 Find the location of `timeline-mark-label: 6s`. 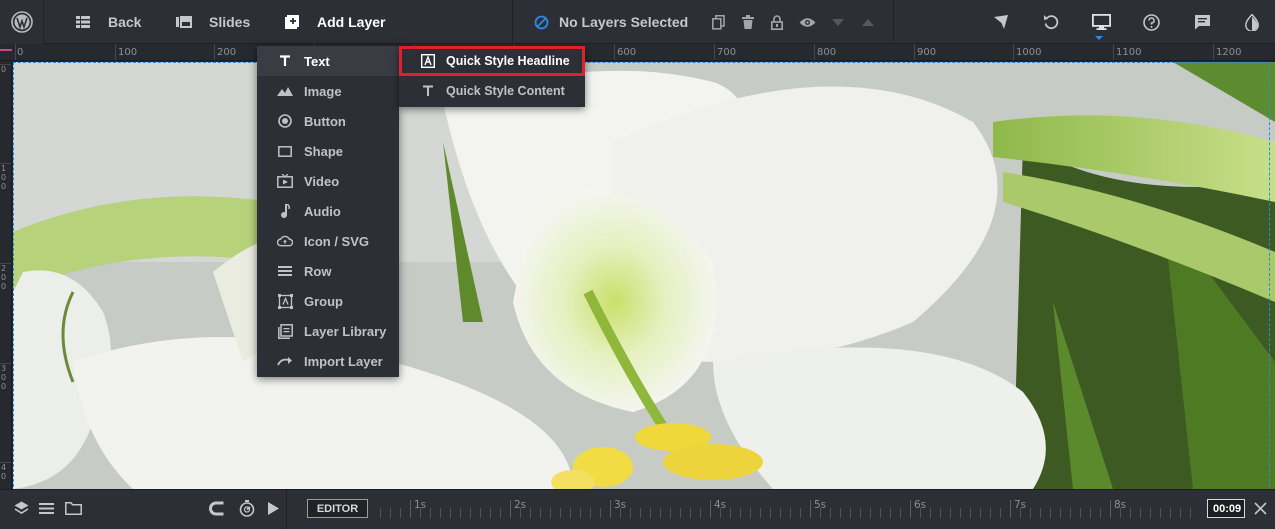

timeline-mark-label: 6s is located at coordinates (920, 505).